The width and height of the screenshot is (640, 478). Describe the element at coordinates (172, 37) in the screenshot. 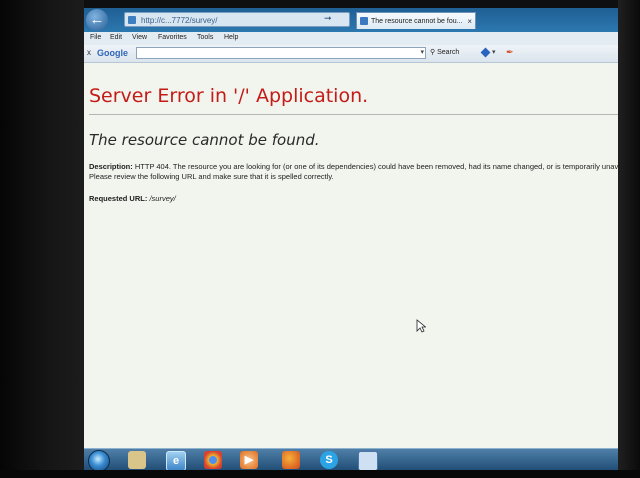

I see `menu-item-favorites: Favorites` at that location.